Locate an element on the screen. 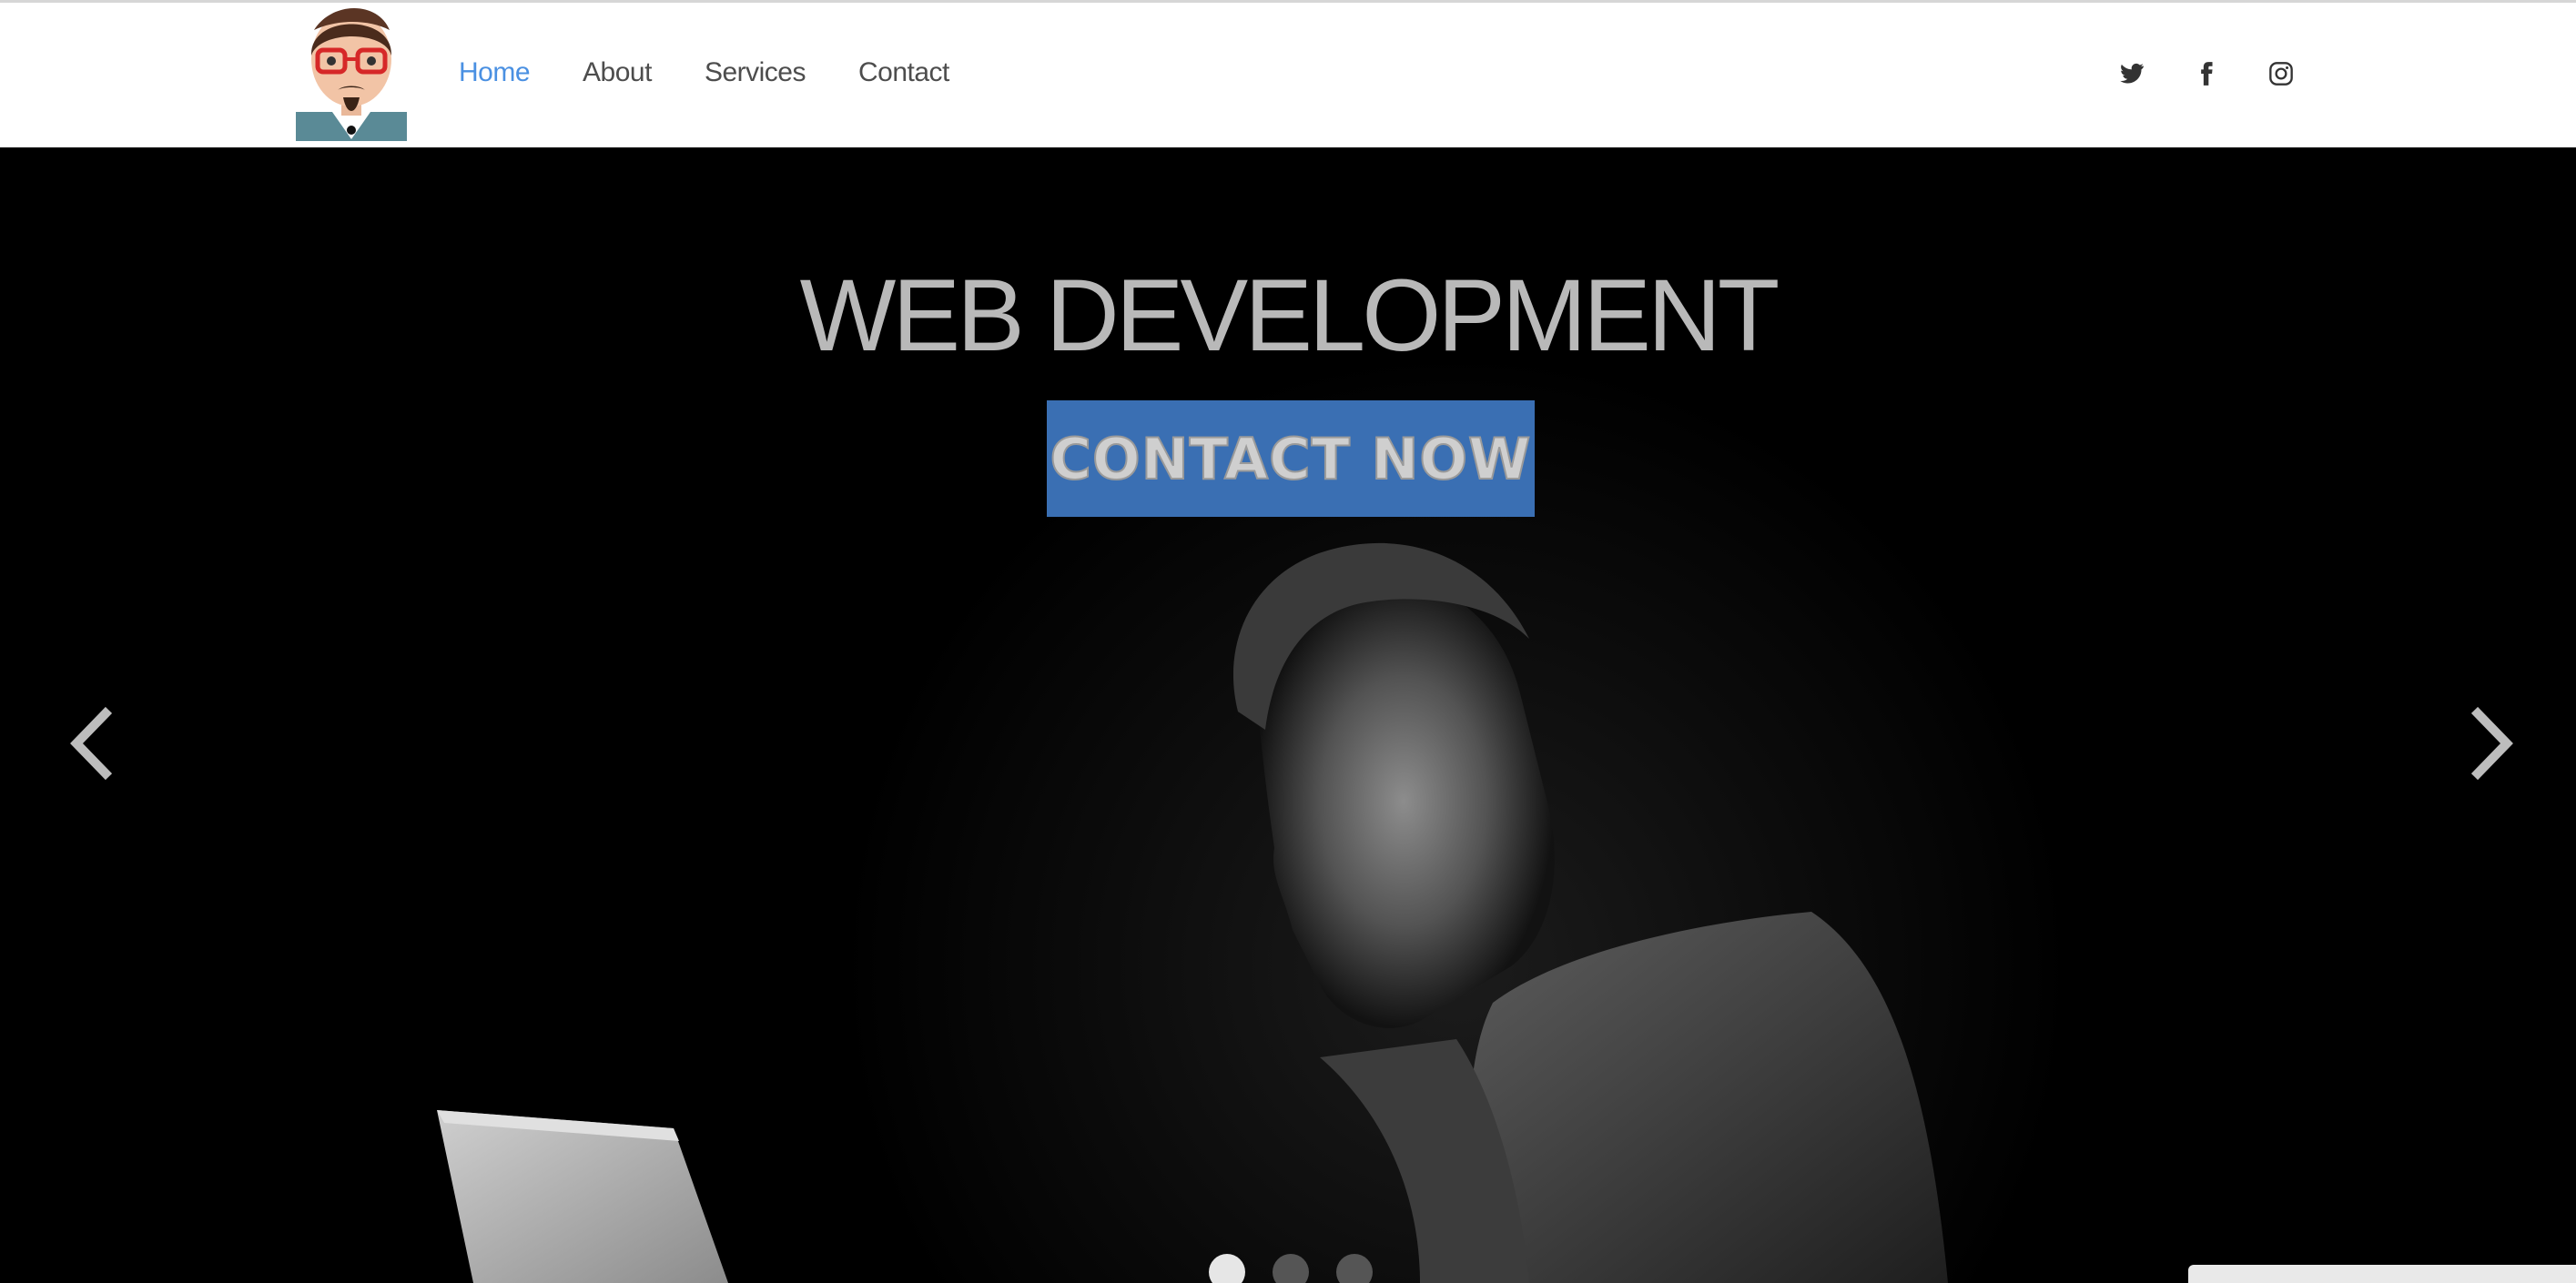 Image resolution: width=2576 pixels, height=1283 pixels. facebook-icon is located at coordinates (2206, 73).